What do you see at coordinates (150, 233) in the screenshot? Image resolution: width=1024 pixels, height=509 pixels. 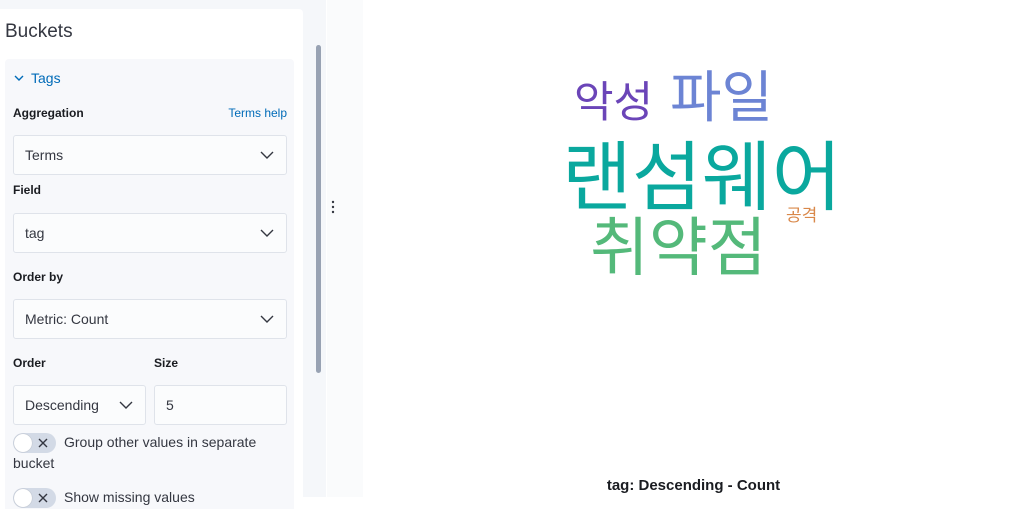 I see `field-select: tag` at bounding box center [150, 233].